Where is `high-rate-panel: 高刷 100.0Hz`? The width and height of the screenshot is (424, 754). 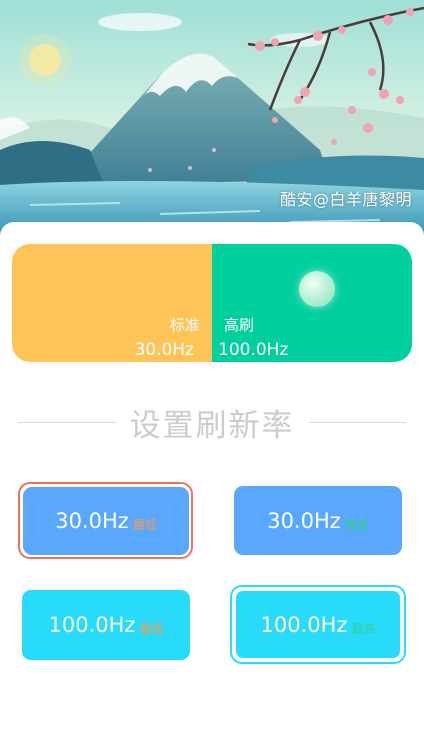 high-rate-panel: 高刷 100.0Hz is located at coordinates (312, 303).